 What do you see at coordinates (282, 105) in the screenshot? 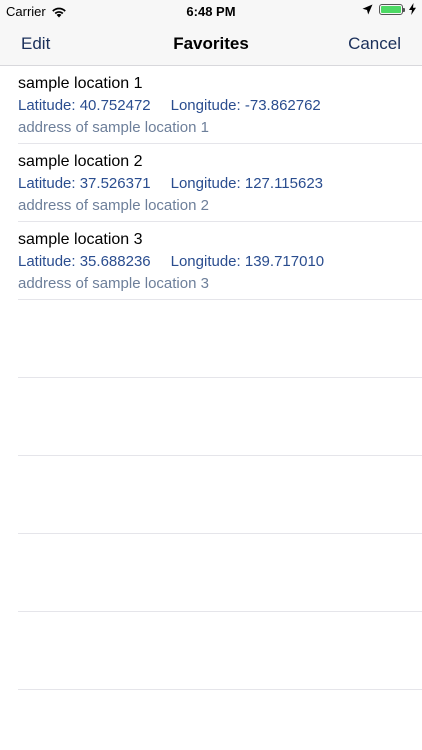
I see `longitude-value: -73.862762` at bounding box center [282, 105].